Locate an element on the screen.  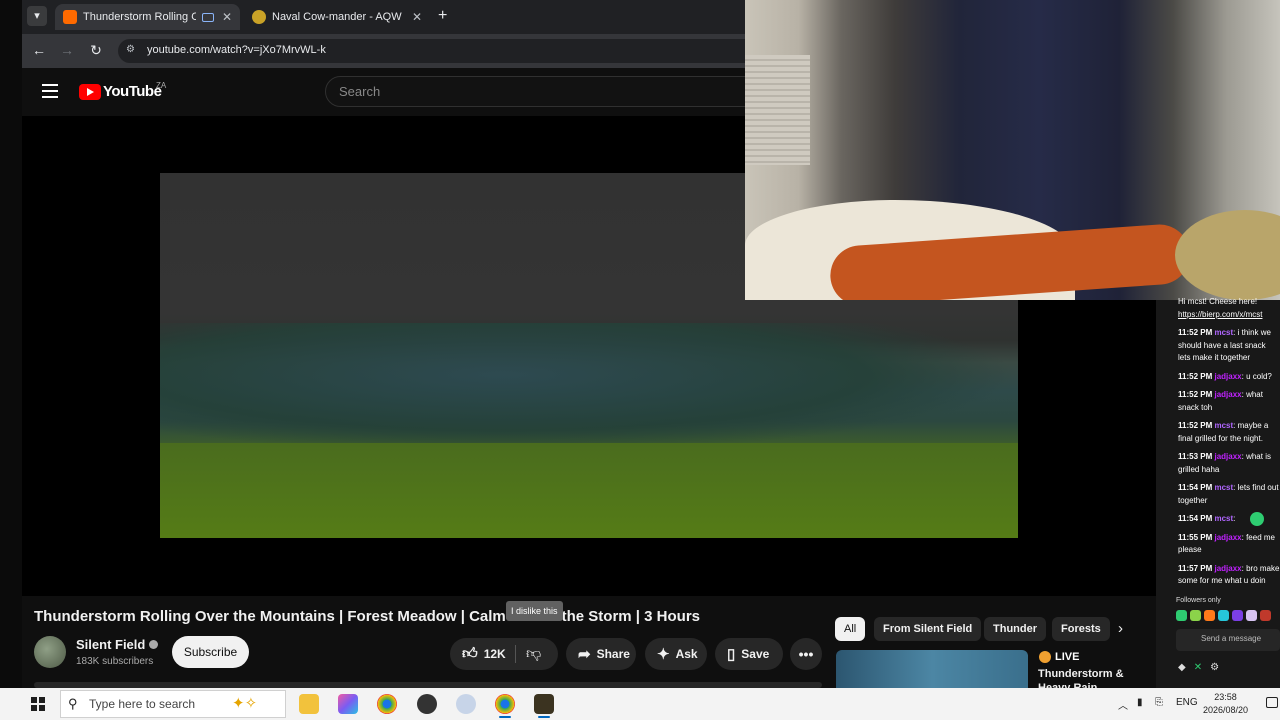
chat-message: 11:54 PM mcst: is located at coordinates (1207, 518).